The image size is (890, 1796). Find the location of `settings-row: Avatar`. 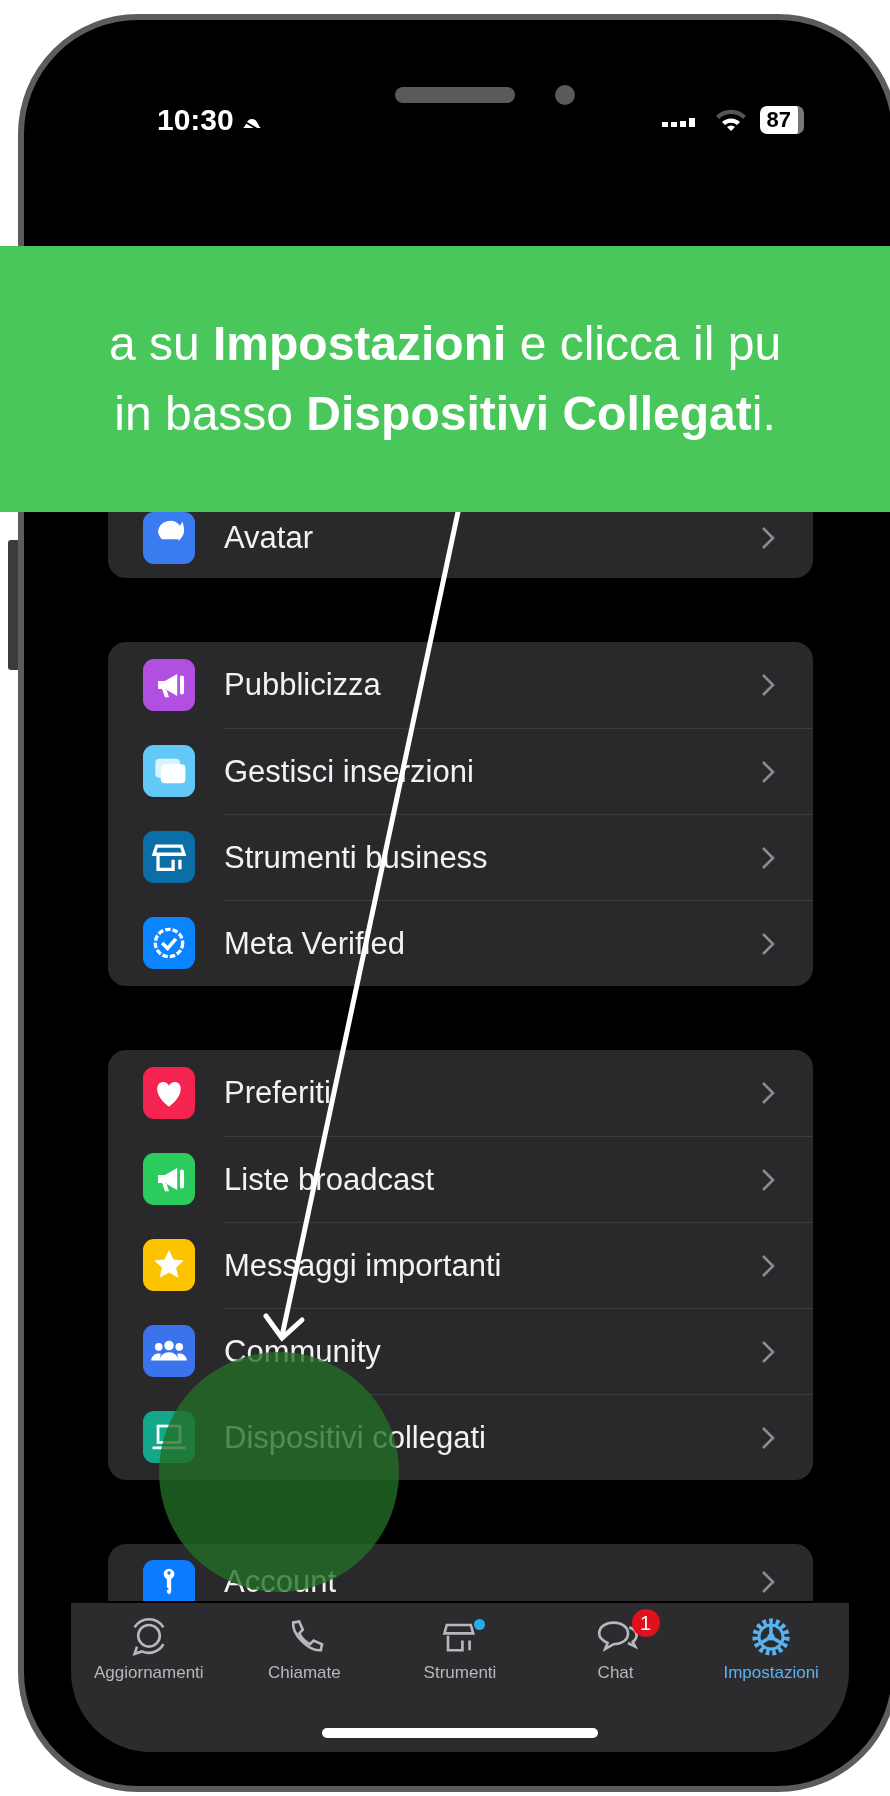

settings-row: Avatar is located at coordinates (460, 545).